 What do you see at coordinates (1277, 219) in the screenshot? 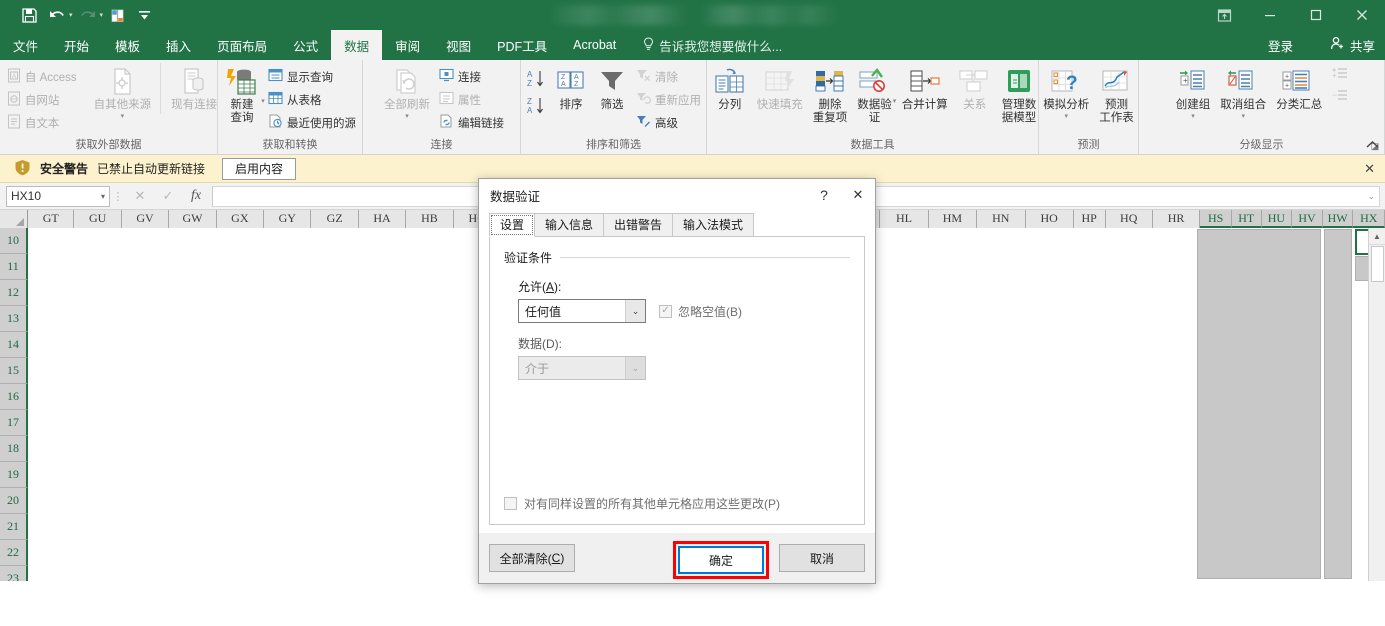
I see `column-header-HU: HU` at bounding box center [1277, 219].